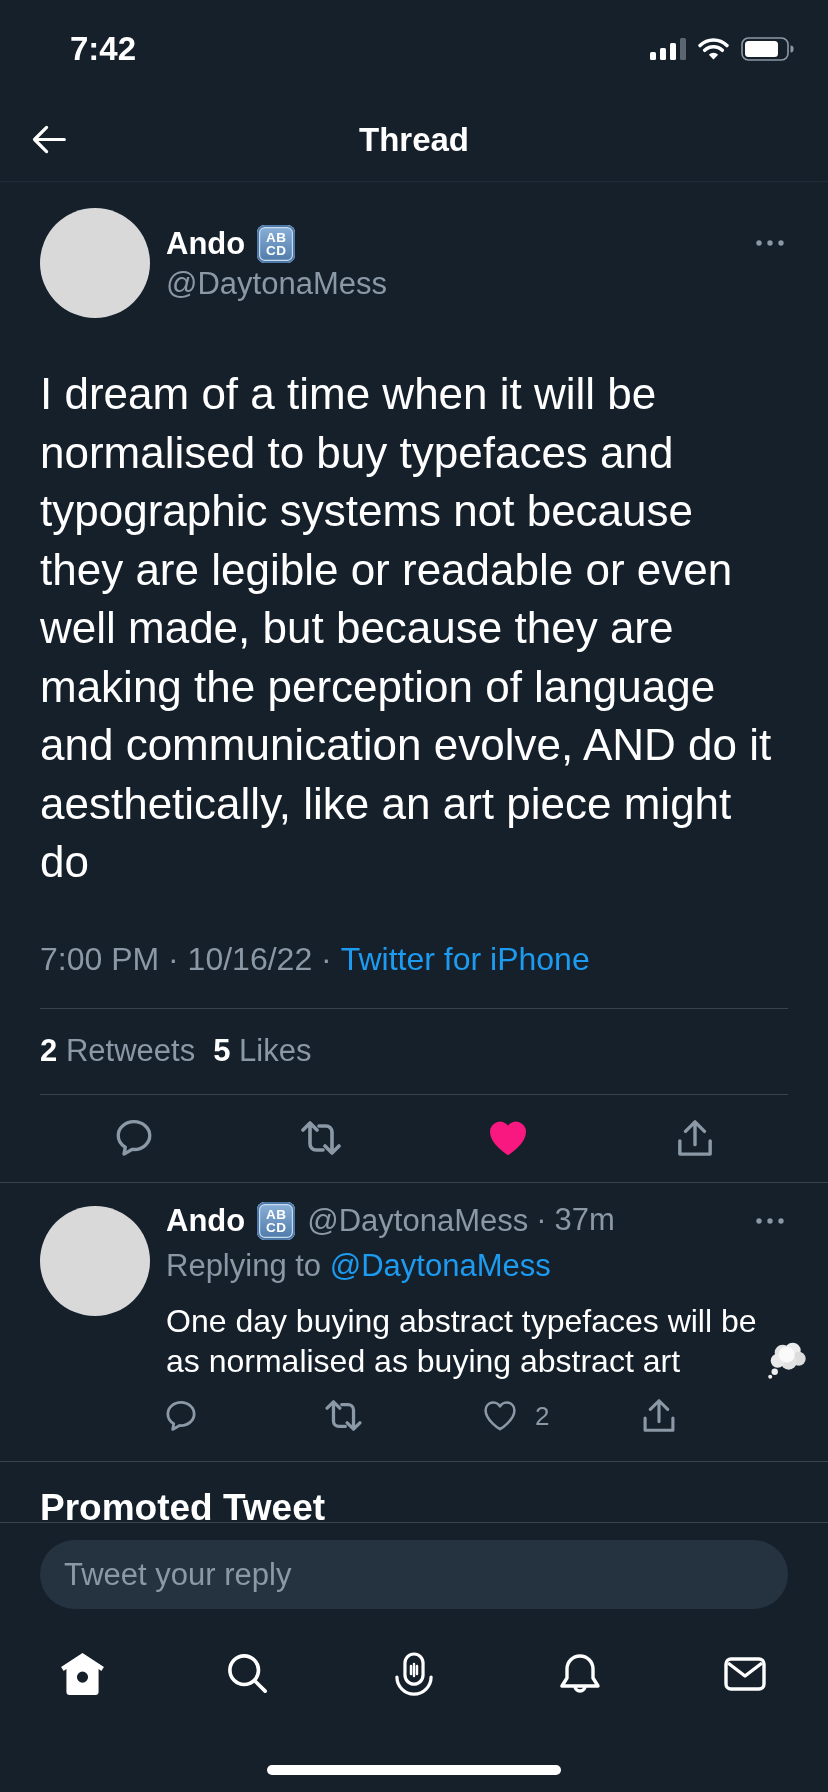  Describe the element at coordinates (440, 1265) in the screenshot. I see `mention-link: @DaytonaMess` at that location.